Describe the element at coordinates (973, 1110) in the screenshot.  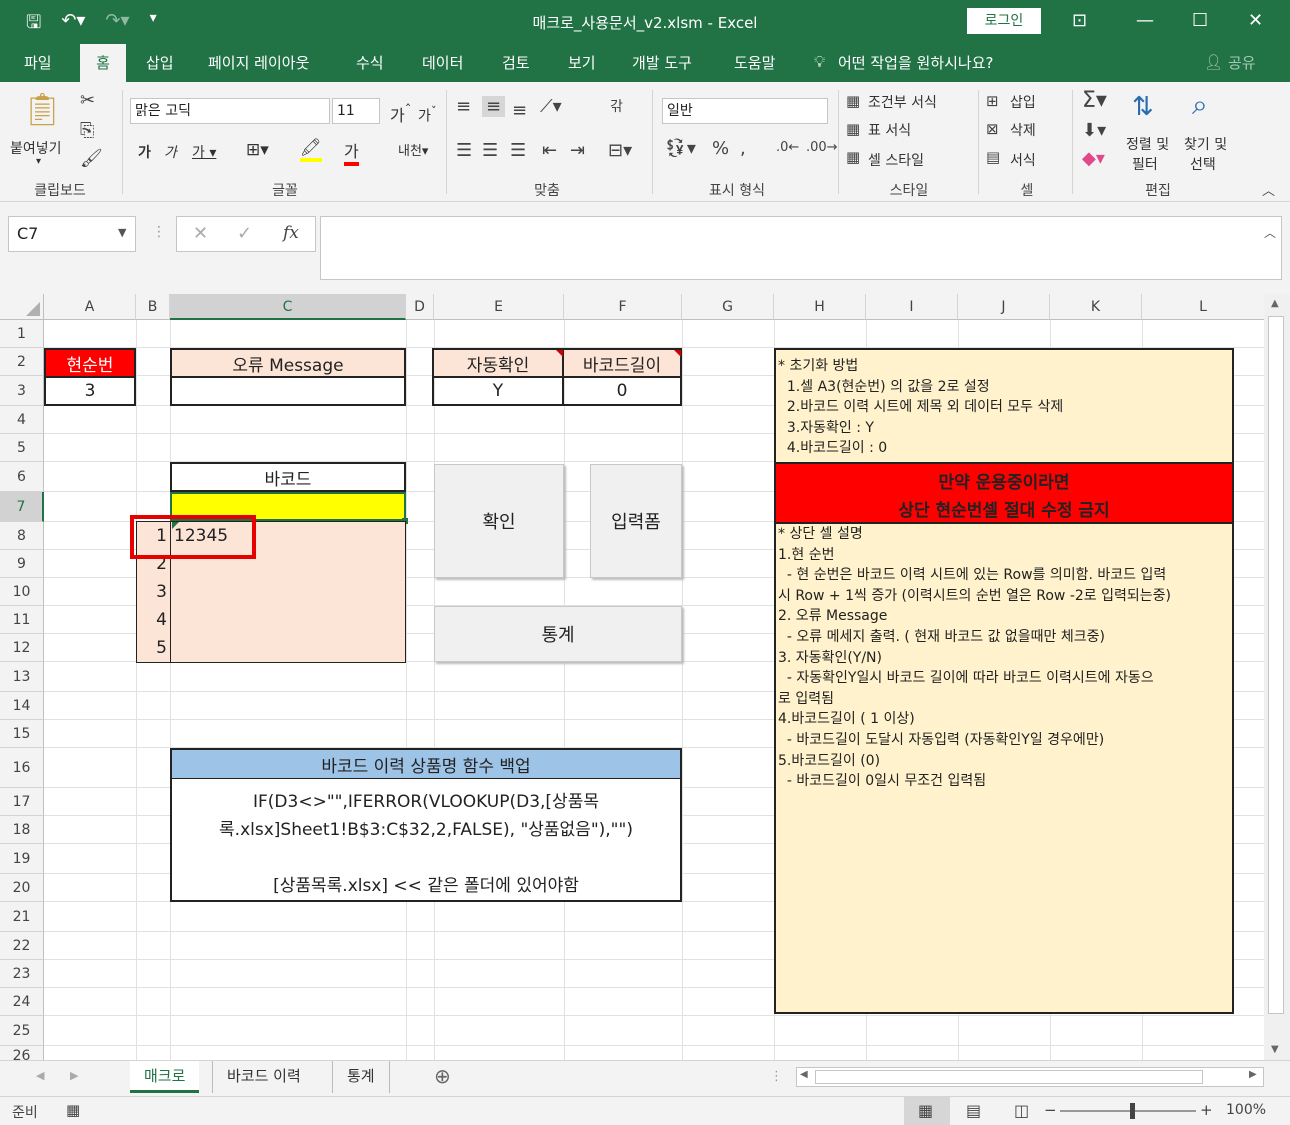
I see `page-layout-view-icon: ▤` at that location.